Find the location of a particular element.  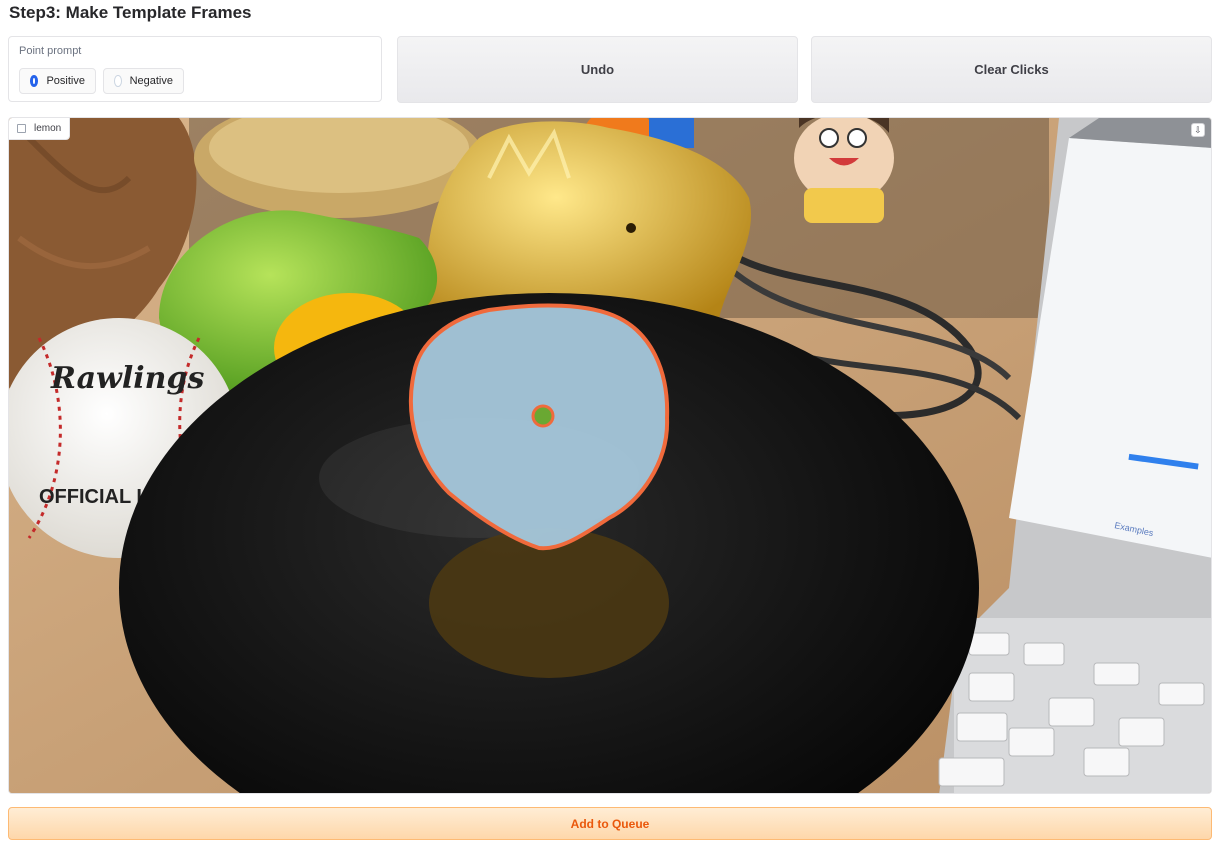

keyboard is located at coordinates (1074, 705).